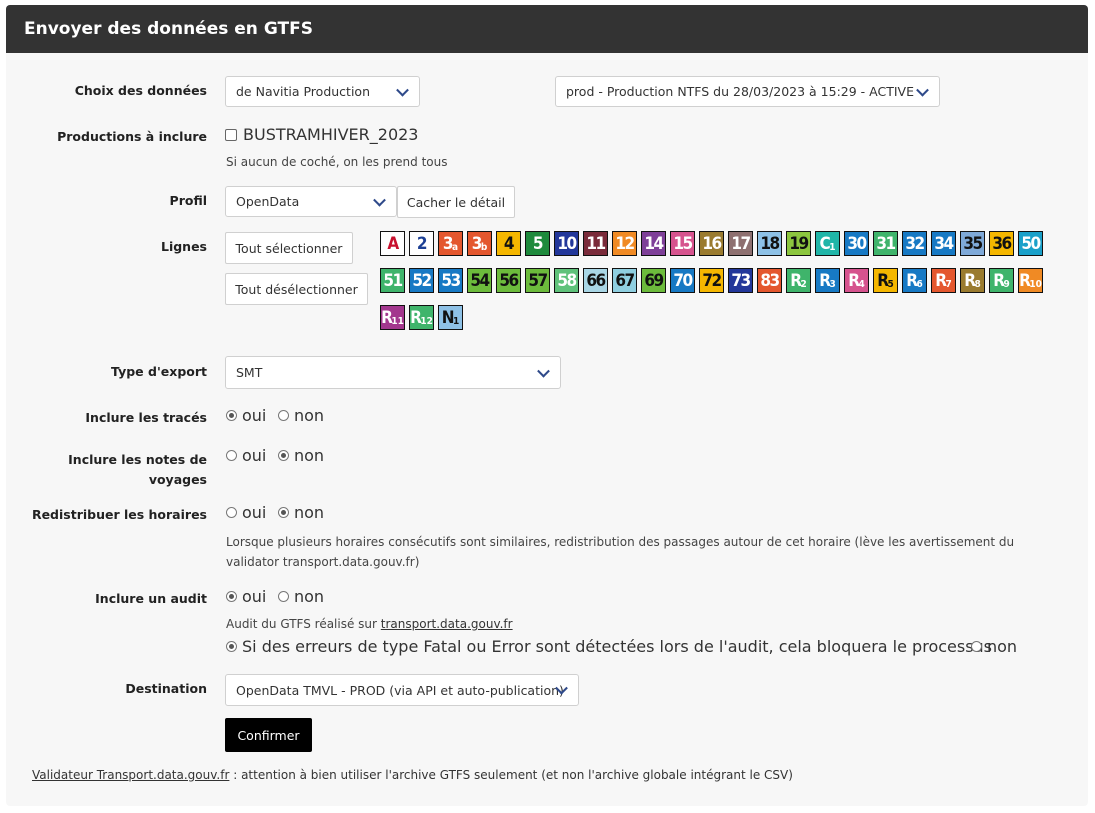 The height and width of the screenshot is (813, 1095). What do you see at coordinates (711, 280) in the screenshot?
I see `line-badge: 72` at bounding box center [711, 280].